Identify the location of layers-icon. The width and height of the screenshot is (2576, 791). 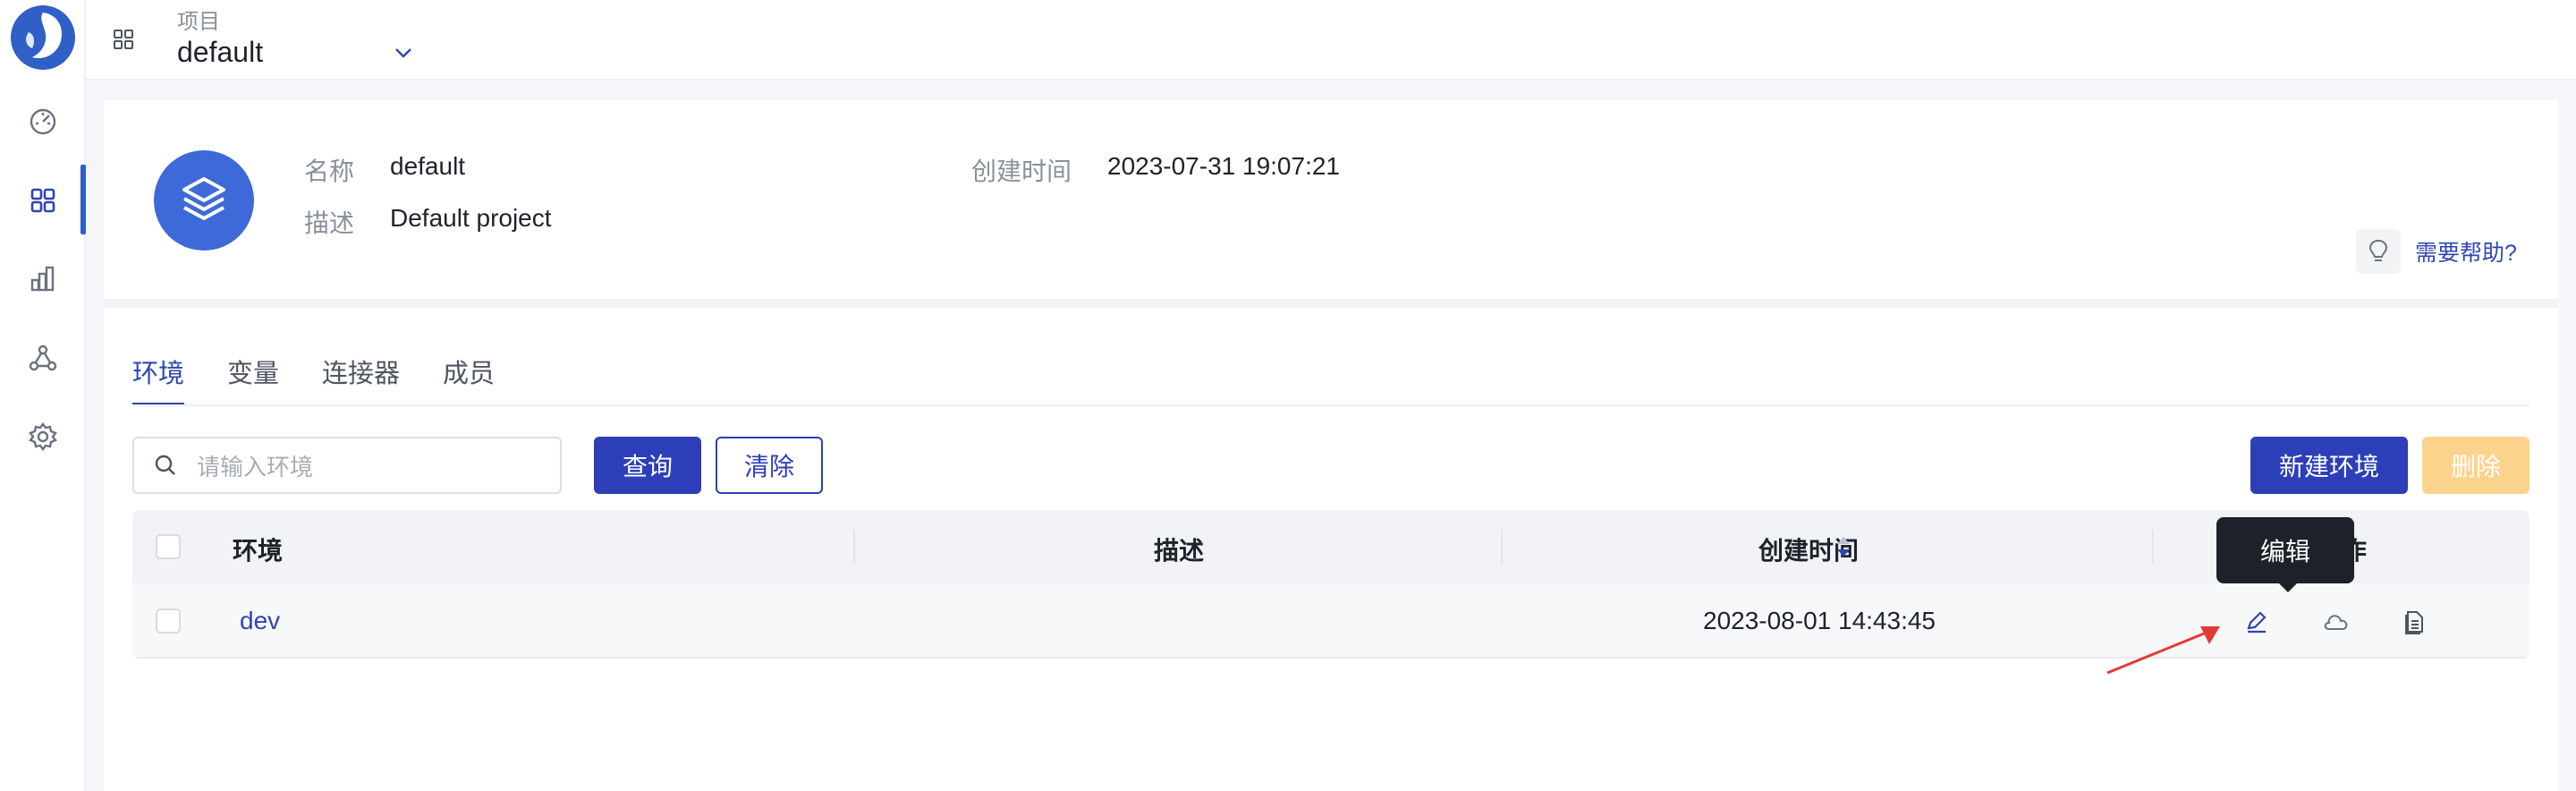
(204, 201).